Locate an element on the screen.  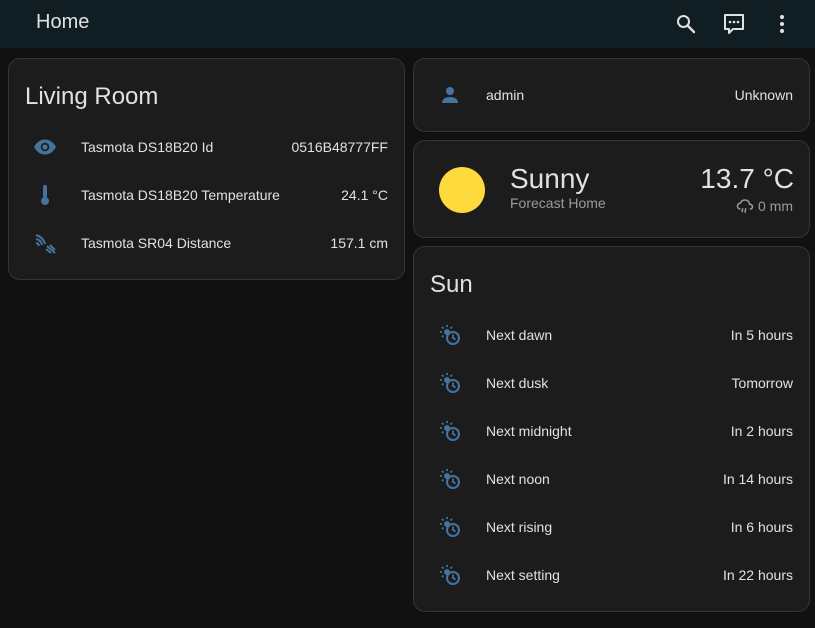
weather-precipitation: 0 mm is located at coordinates (764, 206).